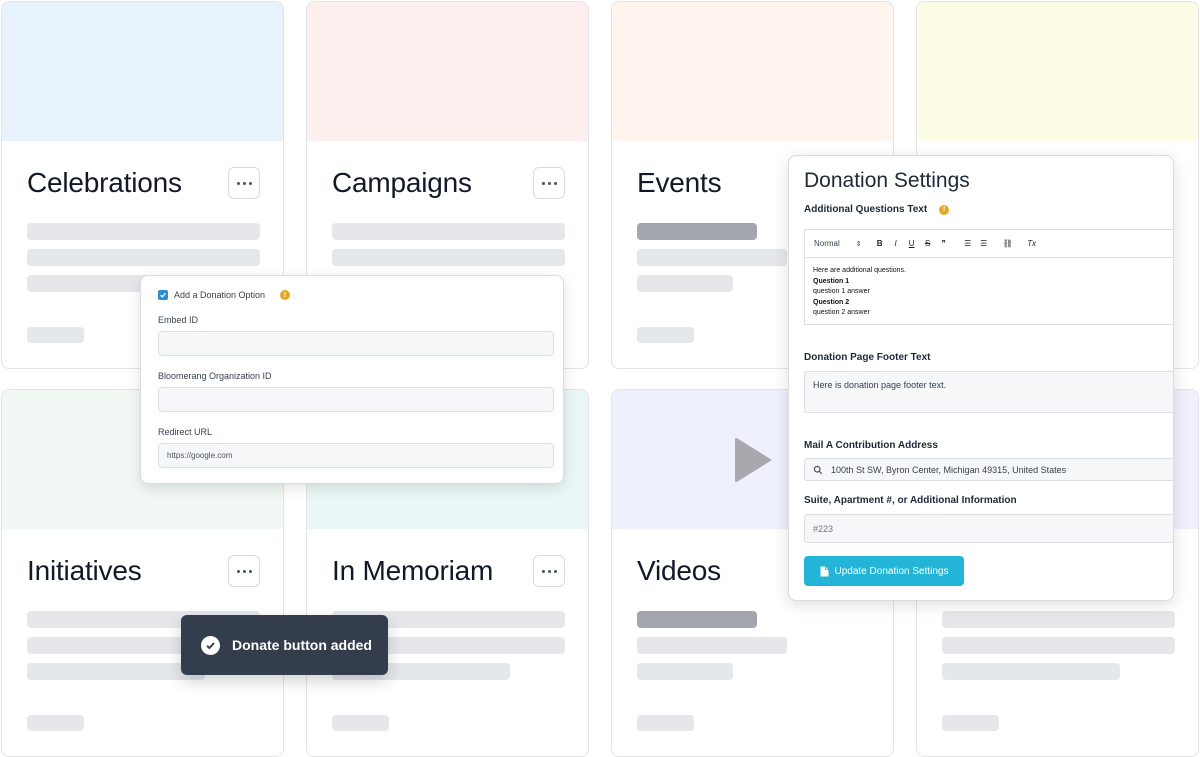 The width and height of the screenshot is (1200, 757). What do you see at coordinates (185, 432) in the screenshot?
I see `redirect-url-label: Redirect URL` at bounding box center [185, 432].